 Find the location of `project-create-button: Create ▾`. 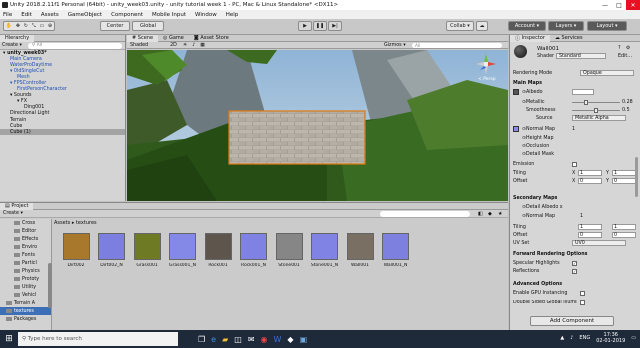

project-create-button: Create ▾ is located at coordinates (13, 213).